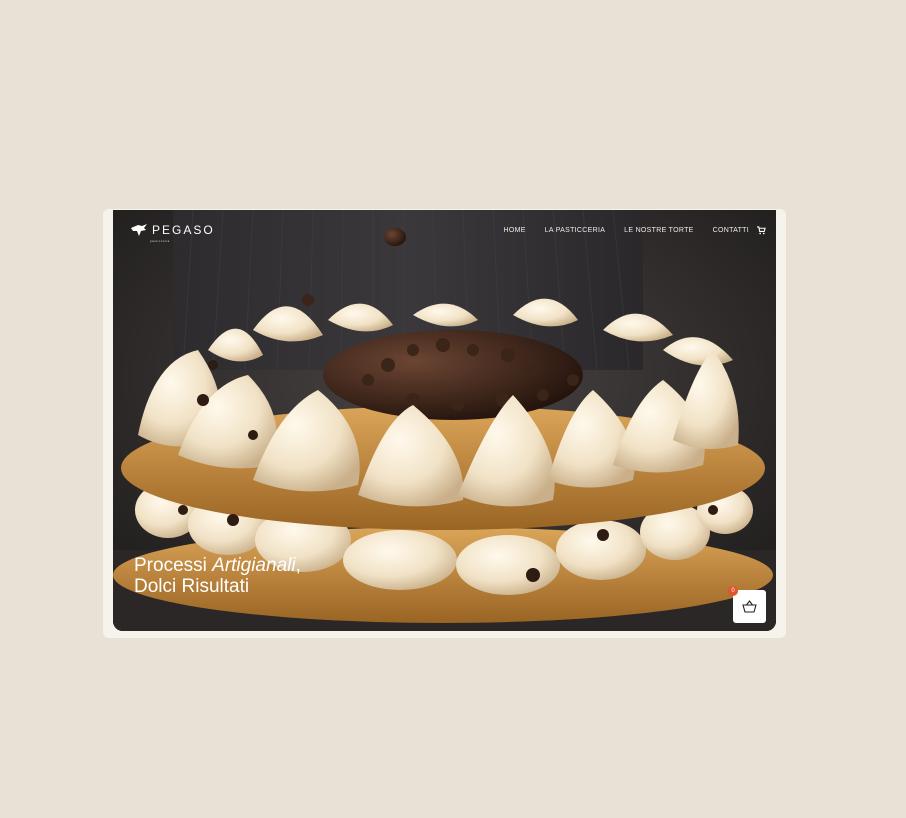 This screenshot has height=818, width=906. Describe the element at coordinates (514, 230) in the screenshot. I see `nav-item-home: HOME` at that location.